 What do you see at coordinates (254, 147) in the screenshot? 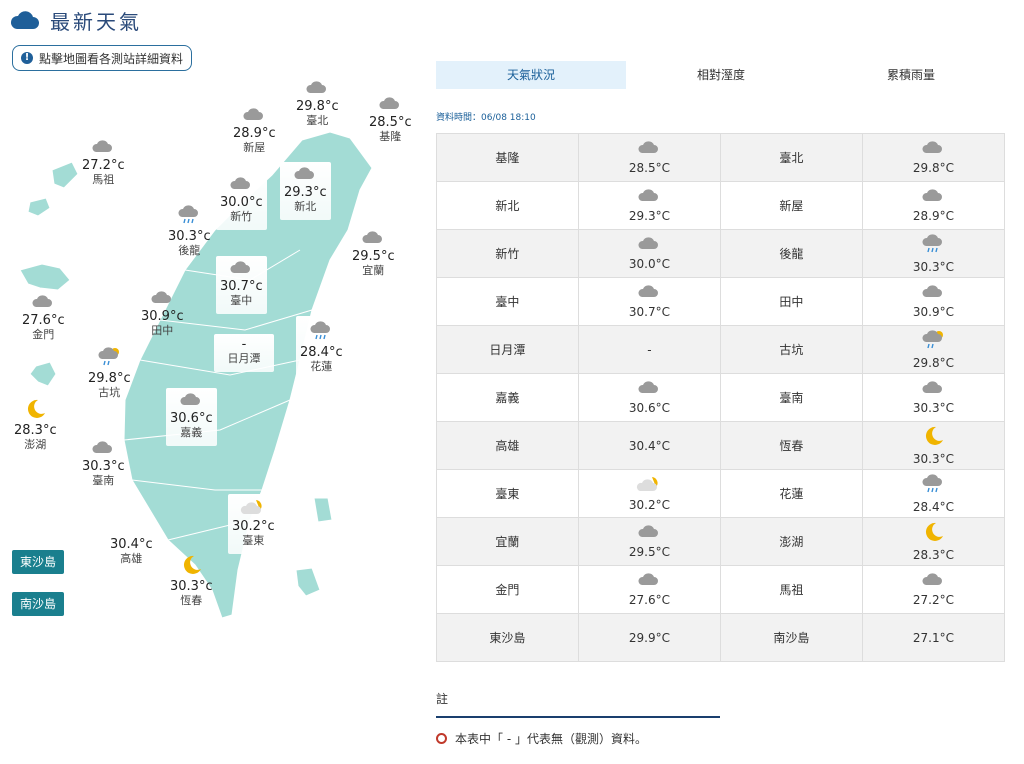
I see `city-name: 新屋` at bounding box center [254, 147].